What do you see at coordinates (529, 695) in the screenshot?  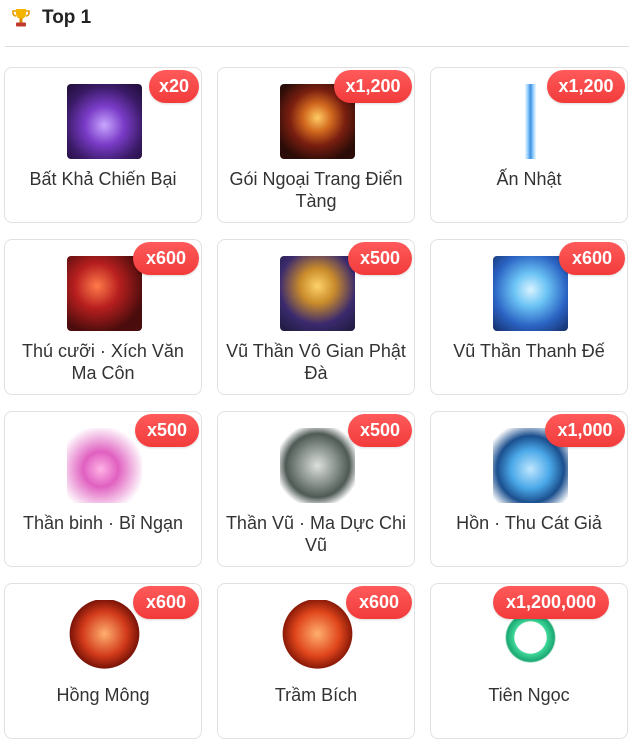 I see `reward-item-name: Tiên Ngọc` at bounding box center [529, 695].